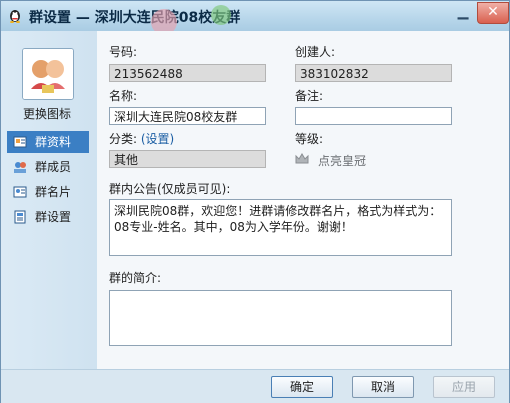 This screenshot has width=510, height=403. Describe the element at coordinates (302, 158) in the screenshot. I see `crown-icon` at that location.